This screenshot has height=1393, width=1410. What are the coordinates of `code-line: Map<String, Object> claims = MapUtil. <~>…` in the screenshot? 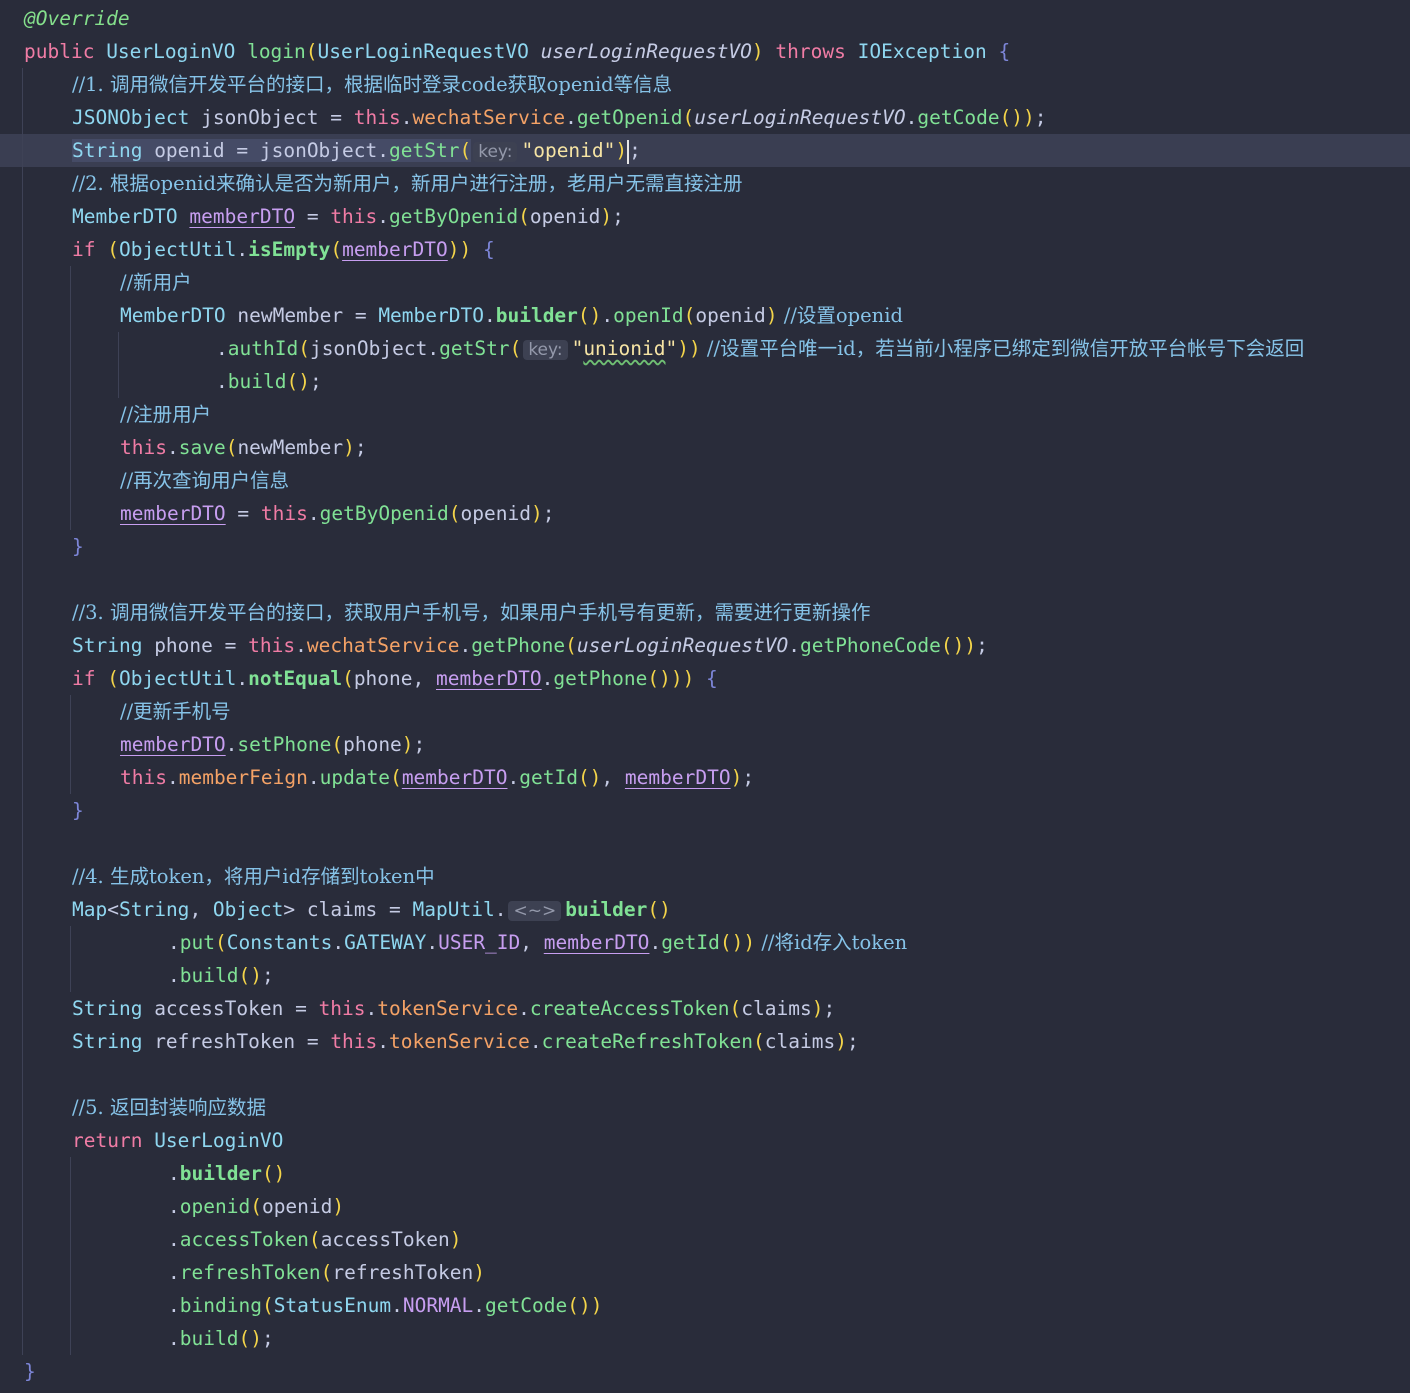 It's located at (705, 909).